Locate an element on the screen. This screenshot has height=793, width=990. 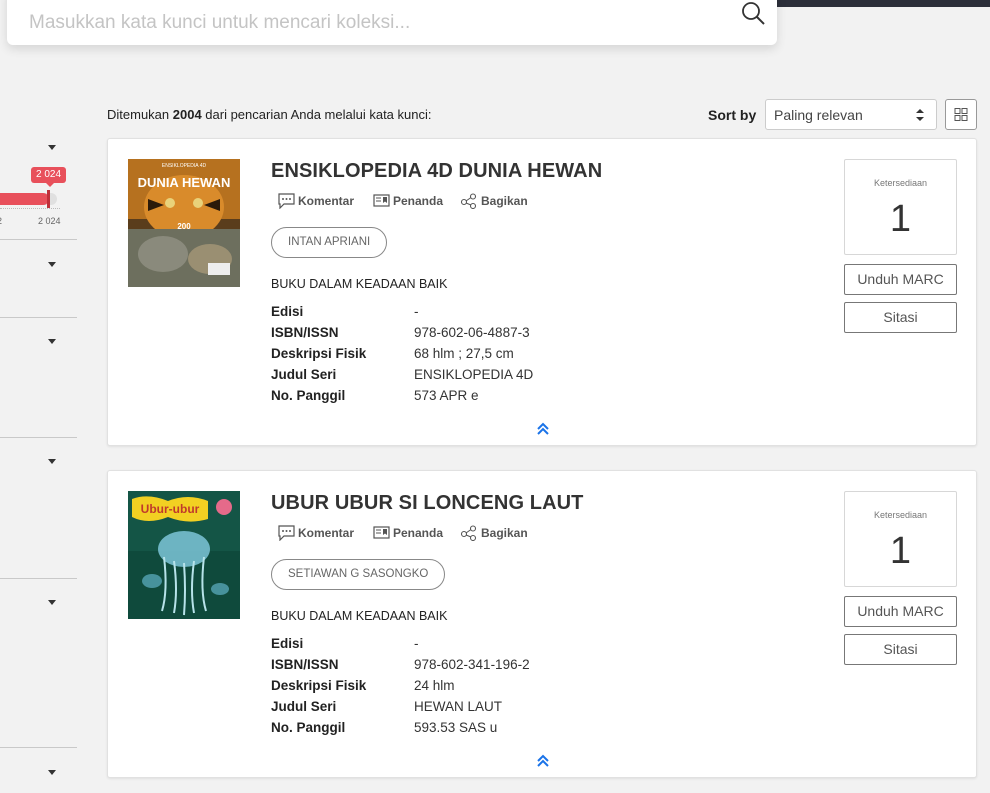
year-range-handle is located at coordinates (48, 199).